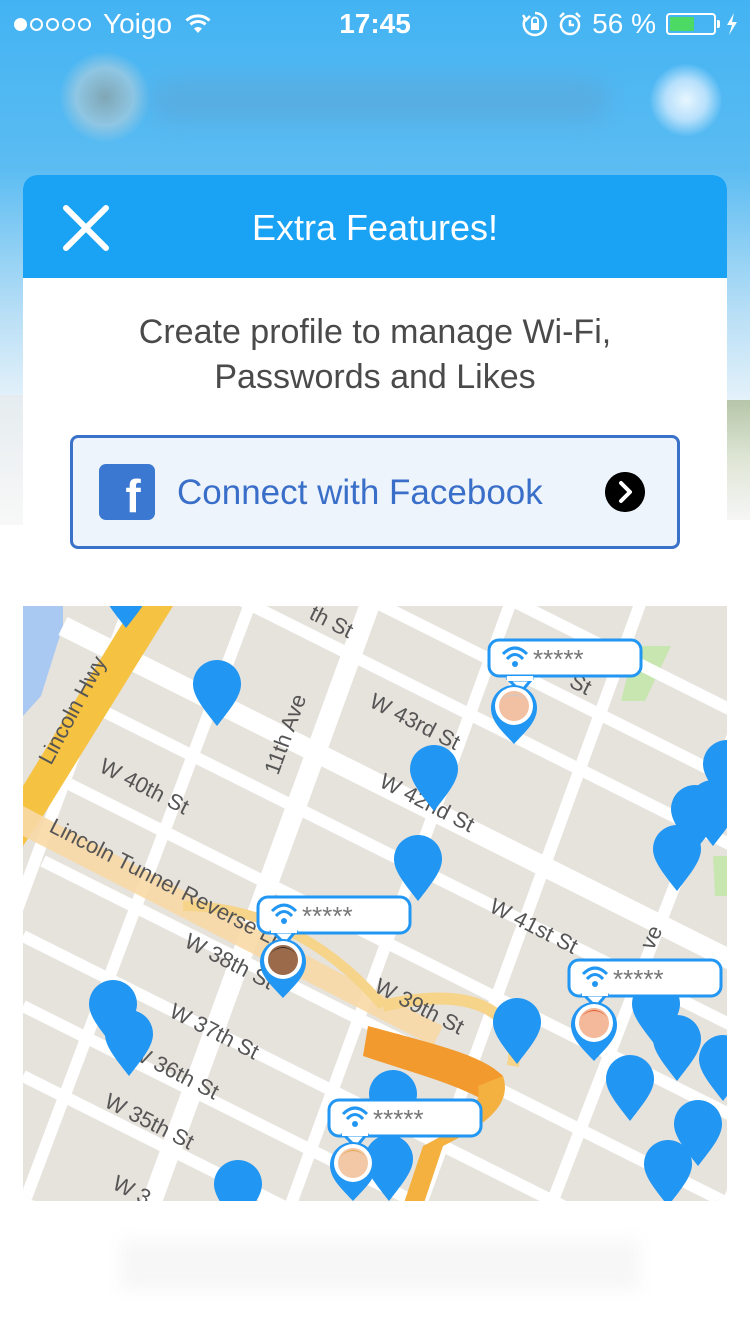  Describe the element at coordinates (624, 23) in the screenshot. I see `battery-percent: 56 %` at that location.